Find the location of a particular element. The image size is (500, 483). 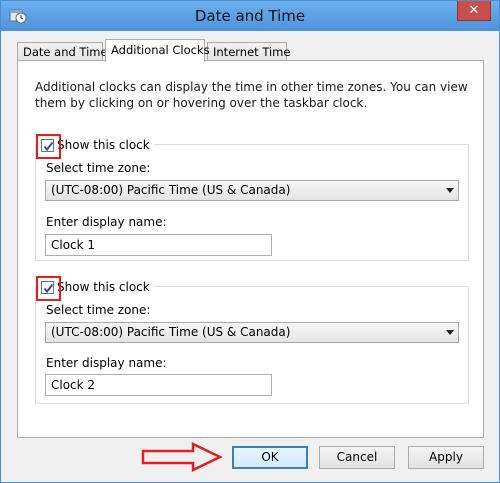

tab-date-and-time: Date and Time is located at coordinates (62, 51).